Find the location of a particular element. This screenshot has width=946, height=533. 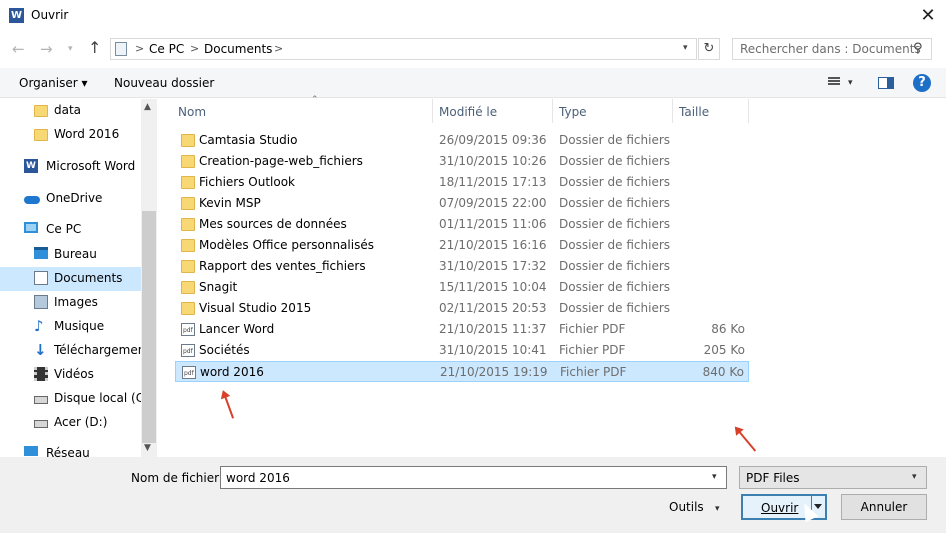

data-source-folder-icon is located at coordinates (188, 224).